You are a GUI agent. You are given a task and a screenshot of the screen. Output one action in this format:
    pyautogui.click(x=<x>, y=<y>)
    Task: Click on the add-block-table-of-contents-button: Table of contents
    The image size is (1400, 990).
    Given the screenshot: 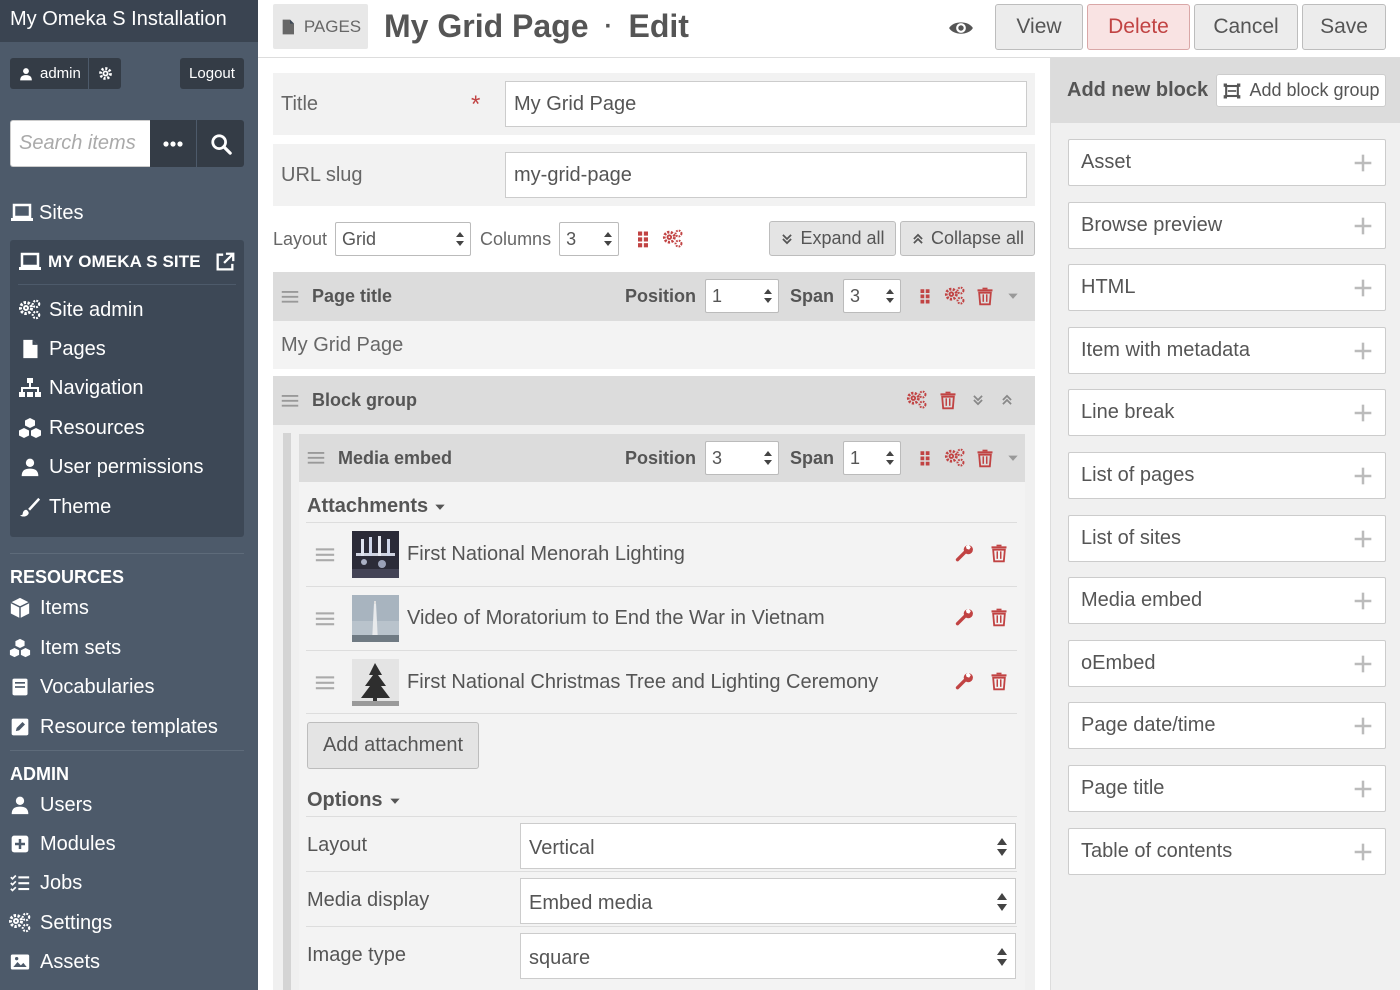 What is the action you would take?
    pyautogui.click(x=1227, y=851)
    